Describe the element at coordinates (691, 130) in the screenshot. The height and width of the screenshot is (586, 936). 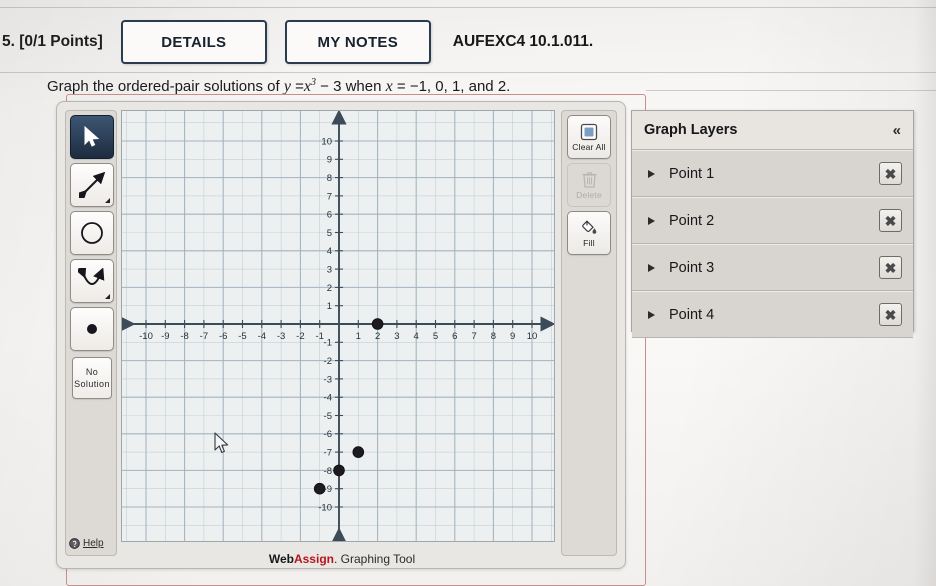
I see `graph-layers-title: Graph Layers` at that location.